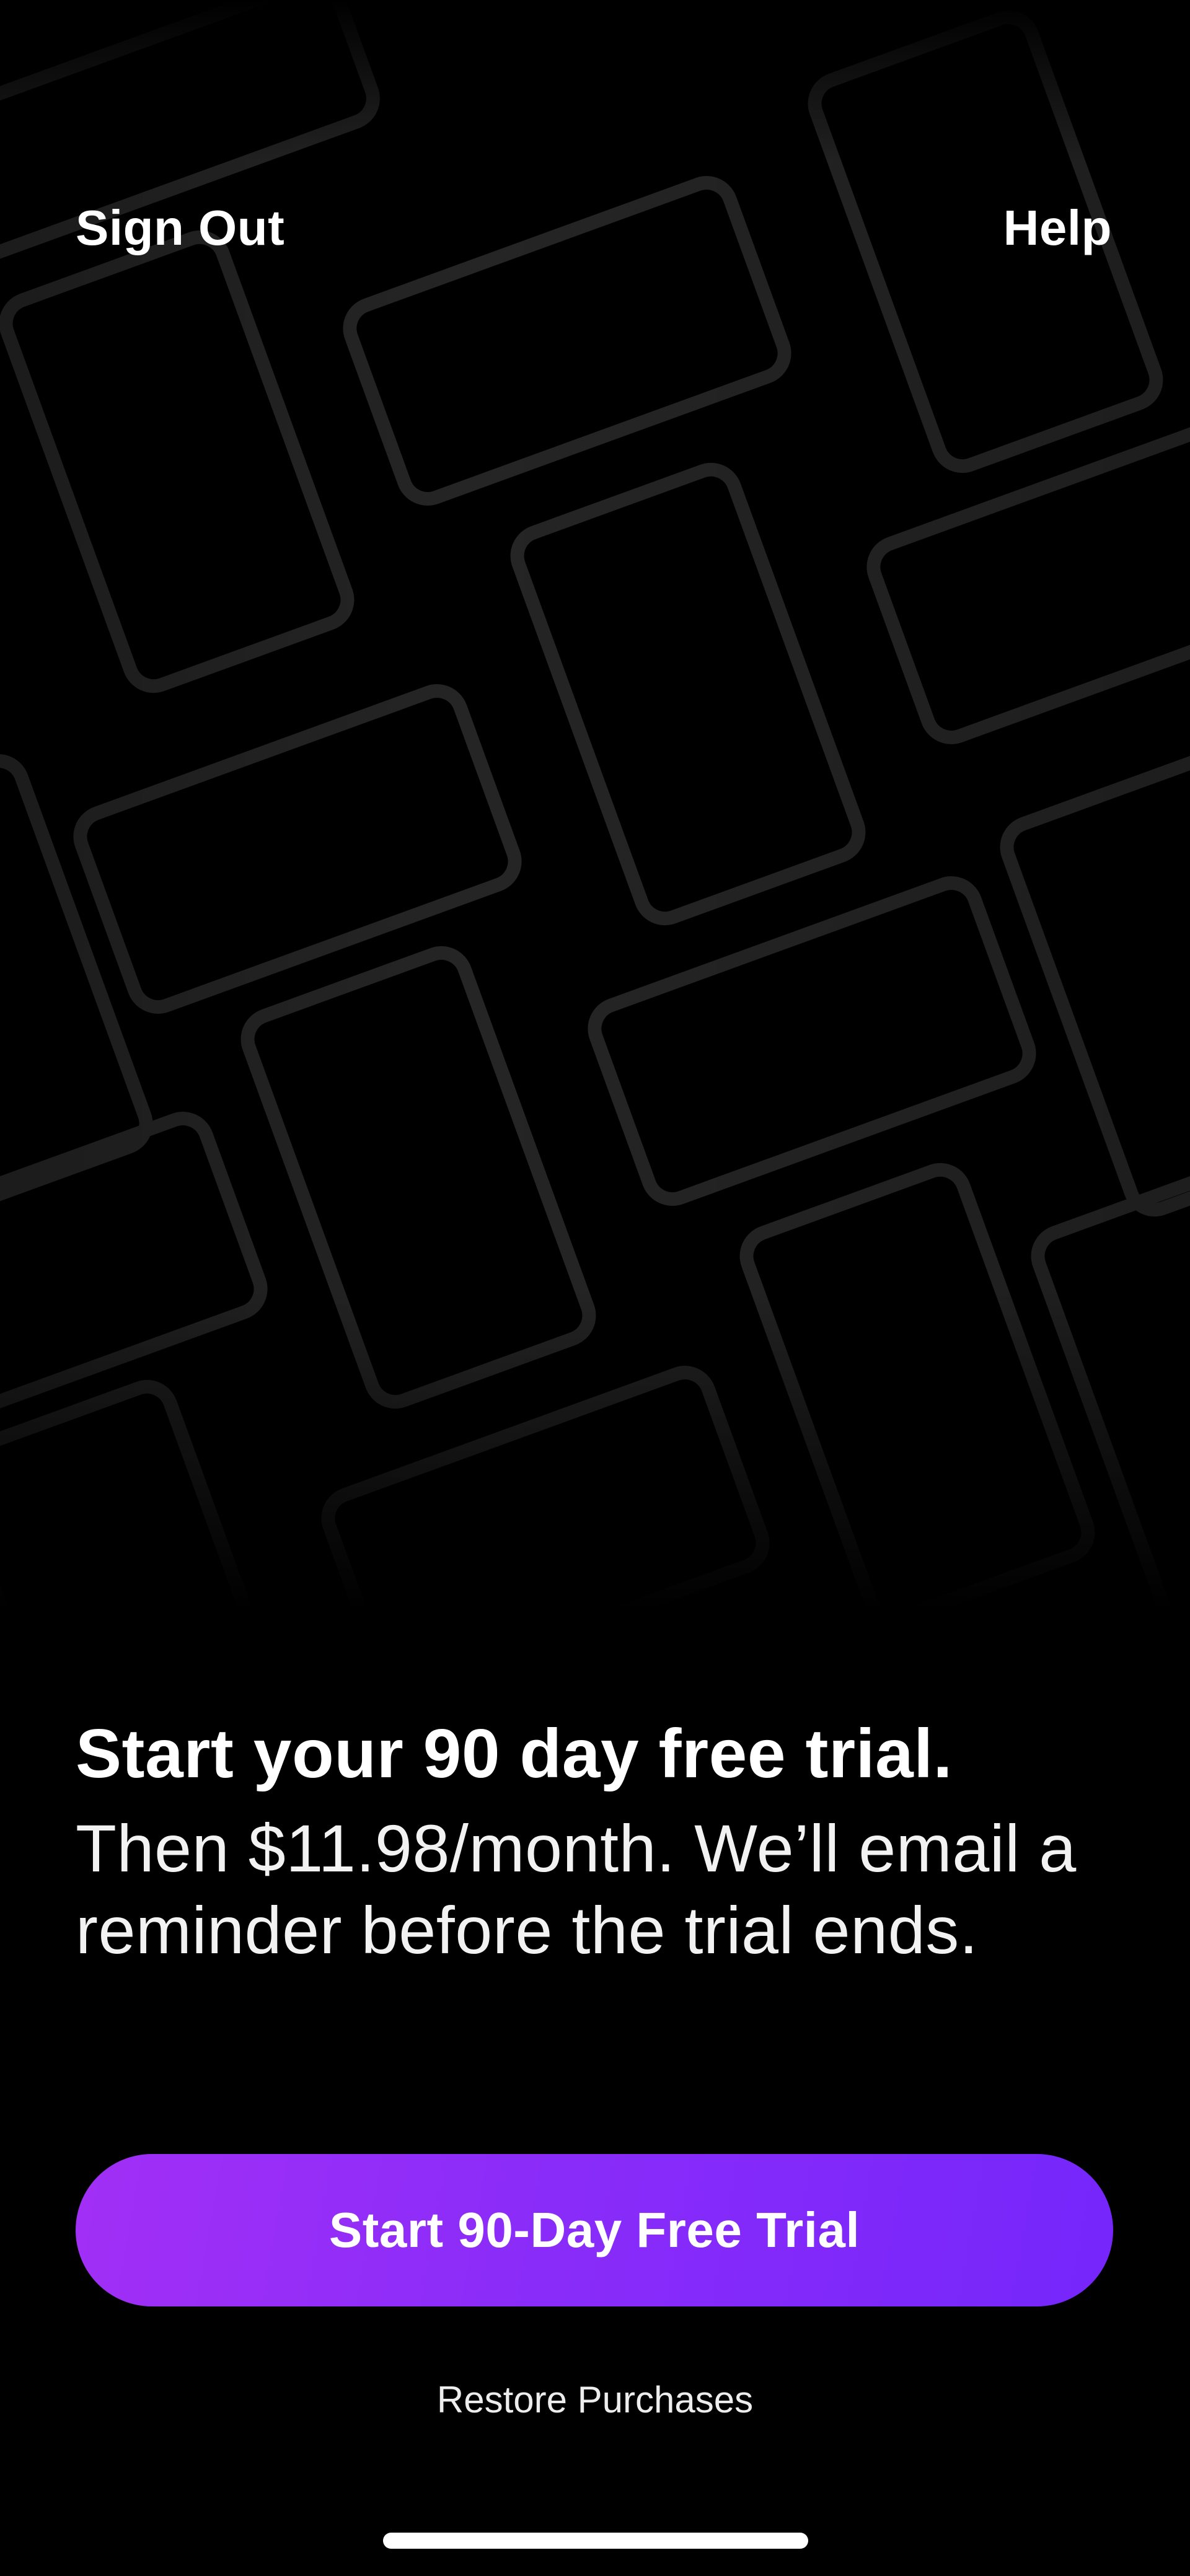 Image resolution: width=1190 pixels, height=2576 pixels. Describe the element at coordinates (595, 2541) in the screenshot. I see `home-indicator` at that location.